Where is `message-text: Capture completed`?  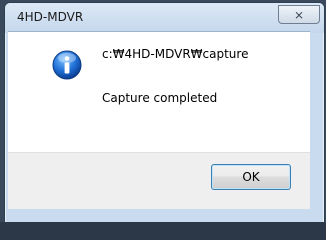
message-text: Capture completed is located at coordinates (160, 98).